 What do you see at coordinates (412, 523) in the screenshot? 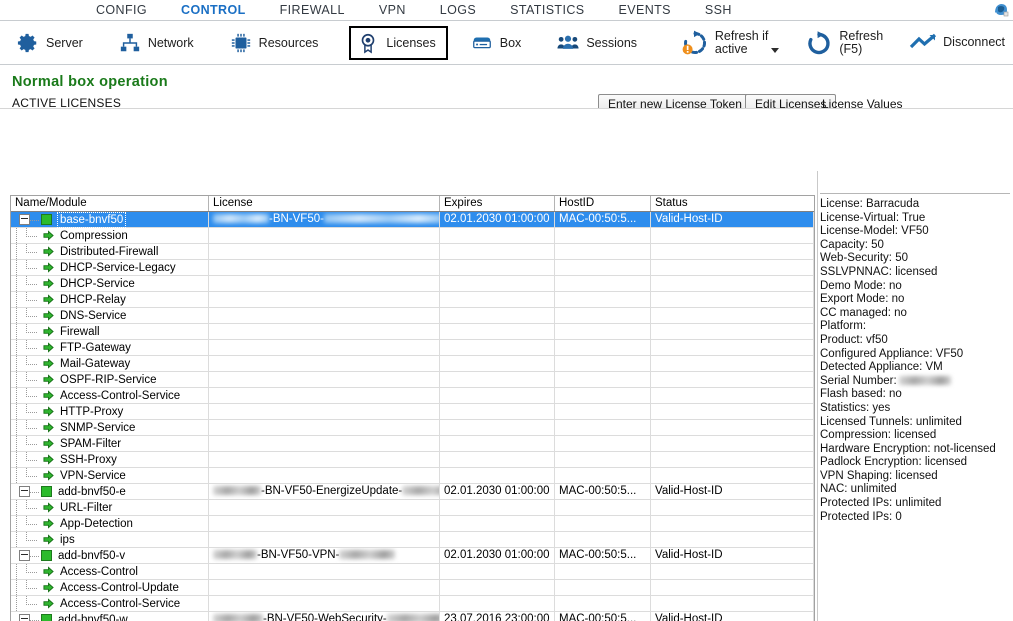
I see `table-row: App-Detection` at bounding box center [412, 523].